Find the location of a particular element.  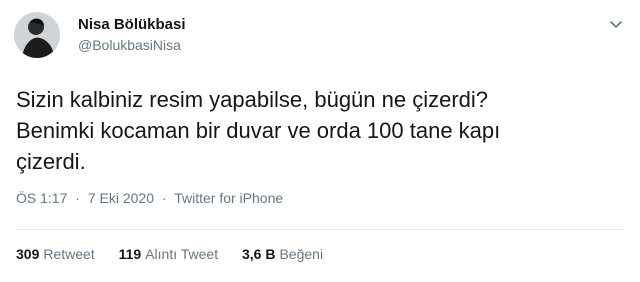

stat-number: 119 is located at coordinates (130, 254).